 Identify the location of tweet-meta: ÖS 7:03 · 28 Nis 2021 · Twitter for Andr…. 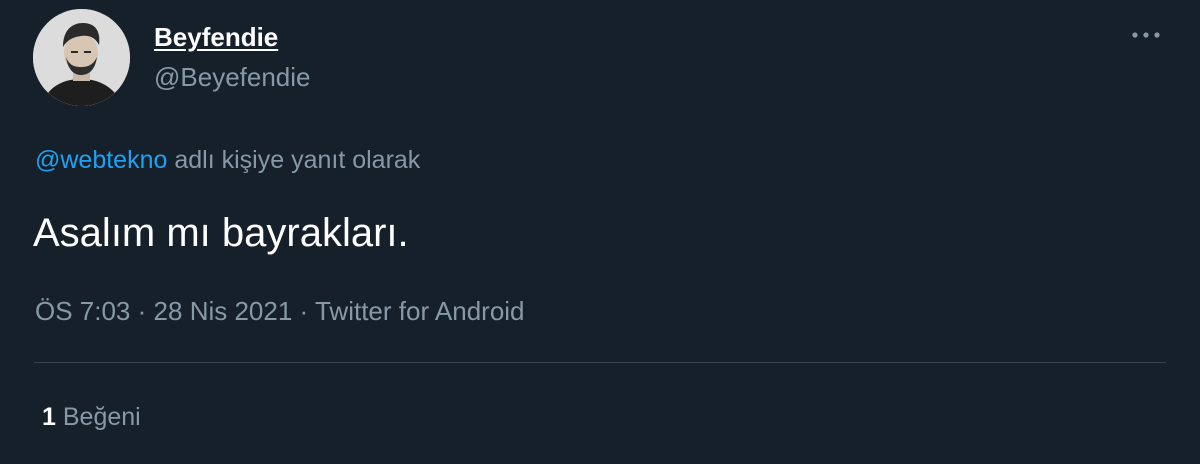
(280, 311).